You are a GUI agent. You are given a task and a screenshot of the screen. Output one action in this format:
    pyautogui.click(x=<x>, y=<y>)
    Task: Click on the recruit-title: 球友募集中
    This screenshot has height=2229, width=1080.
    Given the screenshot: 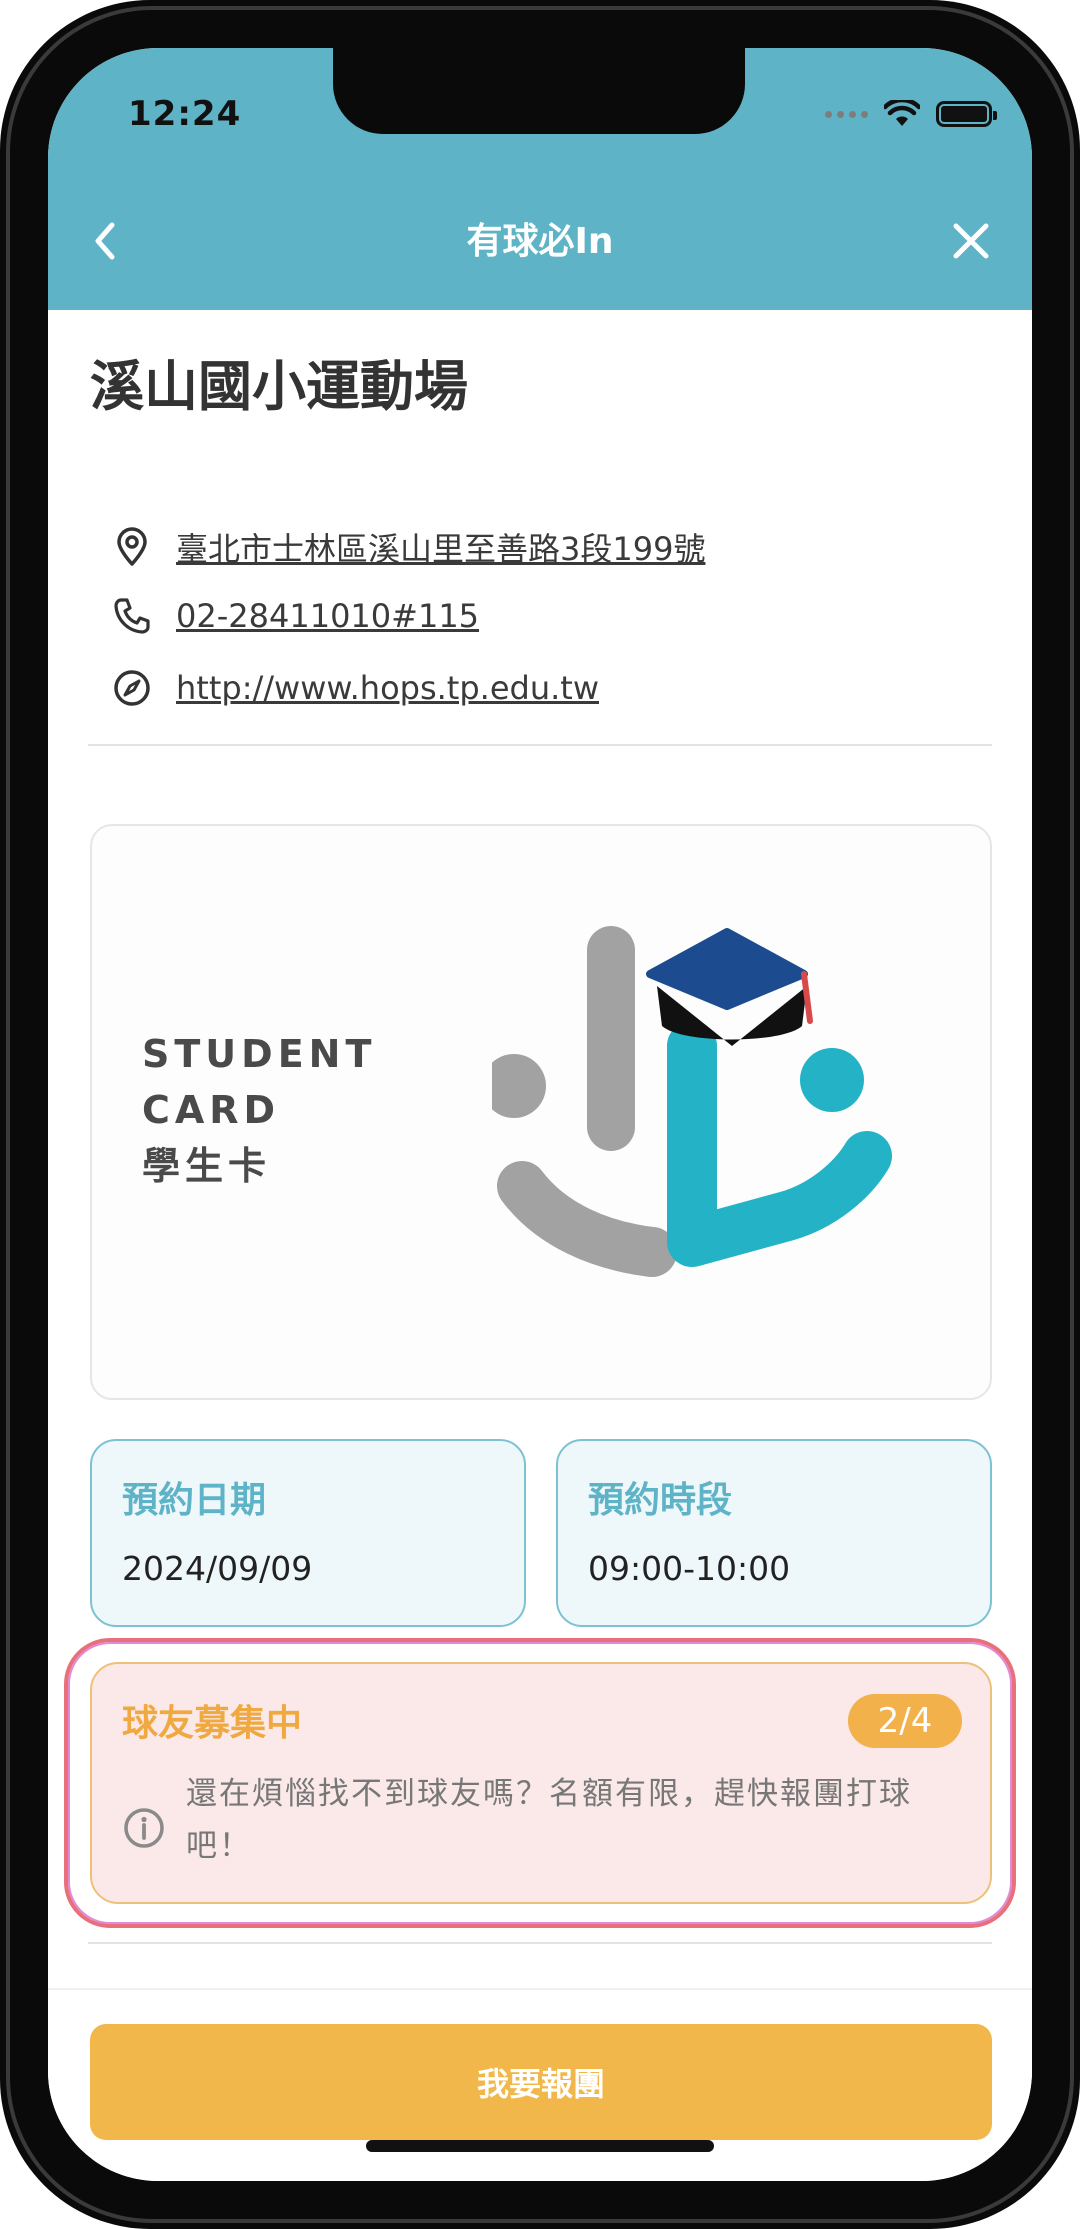 What is the action you would take?
    pyautogui.click(x=212, y=1723)
    